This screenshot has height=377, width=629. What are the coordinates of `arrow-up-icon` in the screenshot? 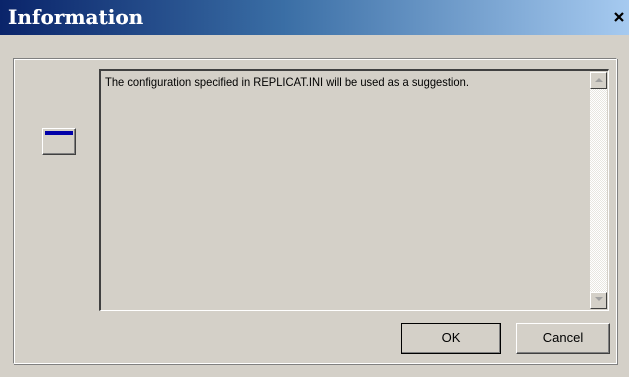 It's located at (598, 80).